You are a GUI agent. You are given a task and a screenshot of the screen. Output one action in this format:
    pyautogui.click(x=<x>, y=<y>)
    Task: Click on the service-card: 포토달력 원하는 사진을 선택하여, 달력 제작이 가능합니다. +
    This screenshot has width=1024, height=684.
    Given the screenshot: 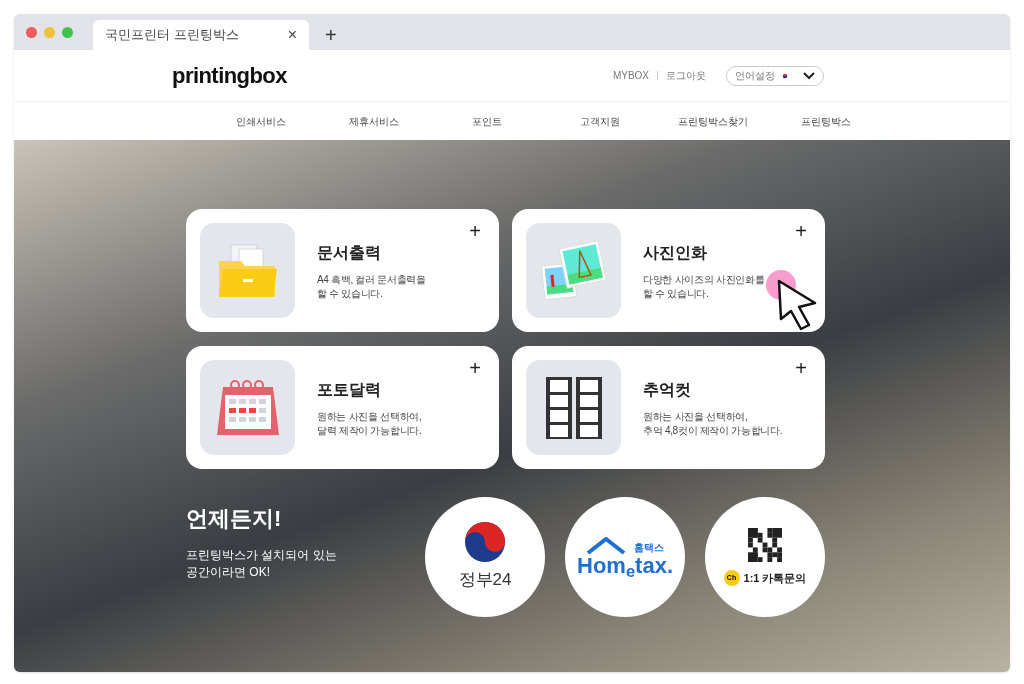 What is the action you would take?
    pyautogui.click(x=342, y=407)
    